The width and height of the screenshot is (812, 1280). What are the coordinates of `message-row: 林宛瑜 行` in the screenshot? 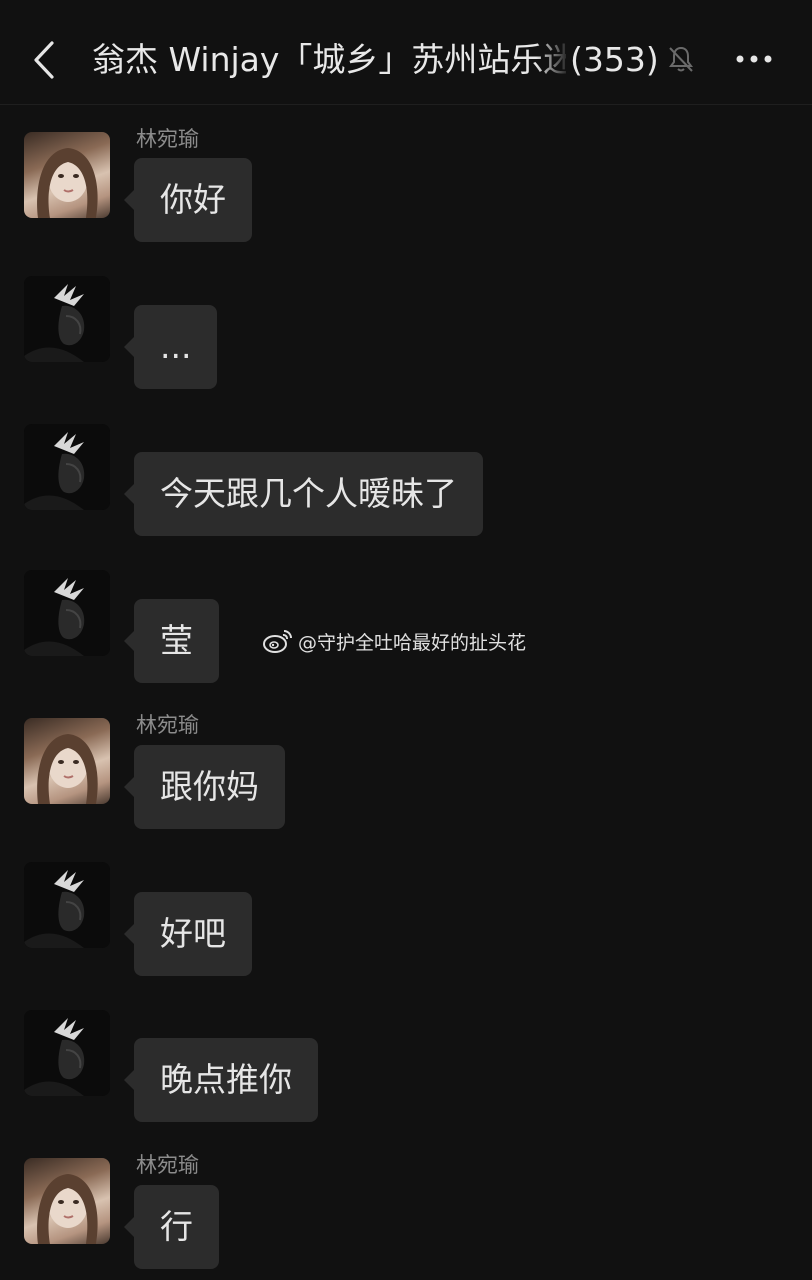 It's located at (406, 1212).